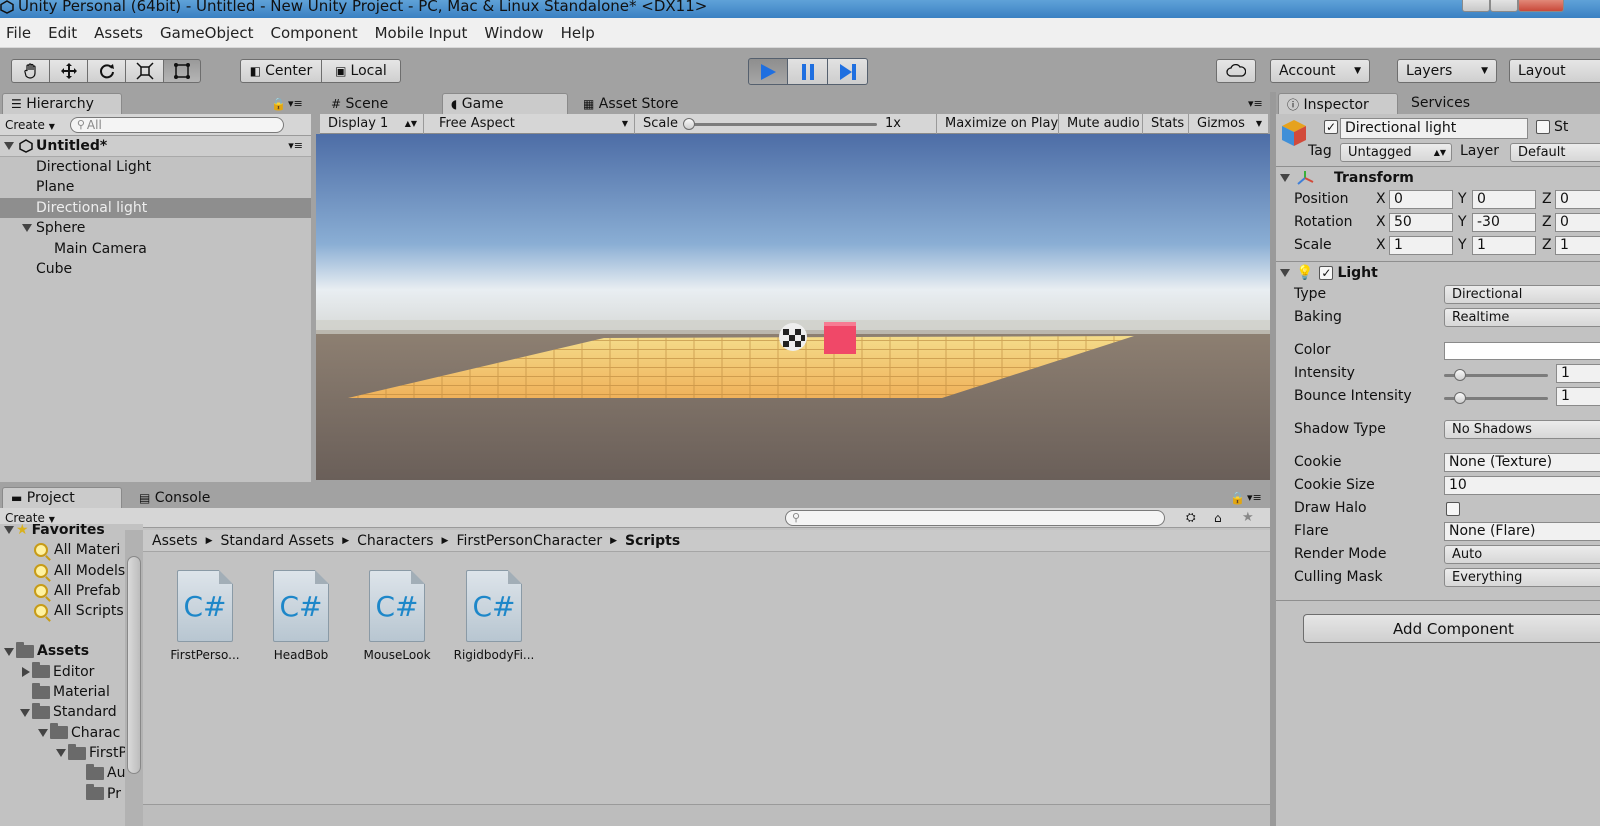 The height and width of the screenshot is (826, 1600). Describe the element at coordinates (71, 571) in the screenshot. I see `favorite-item: All Models` at that location.